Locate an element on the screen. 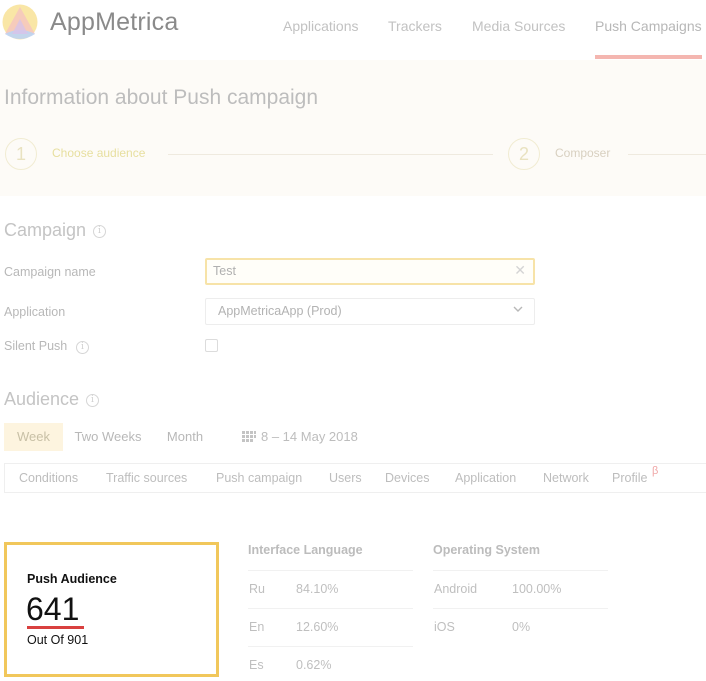  tab-application: Application is located at coordinates (485, 478).